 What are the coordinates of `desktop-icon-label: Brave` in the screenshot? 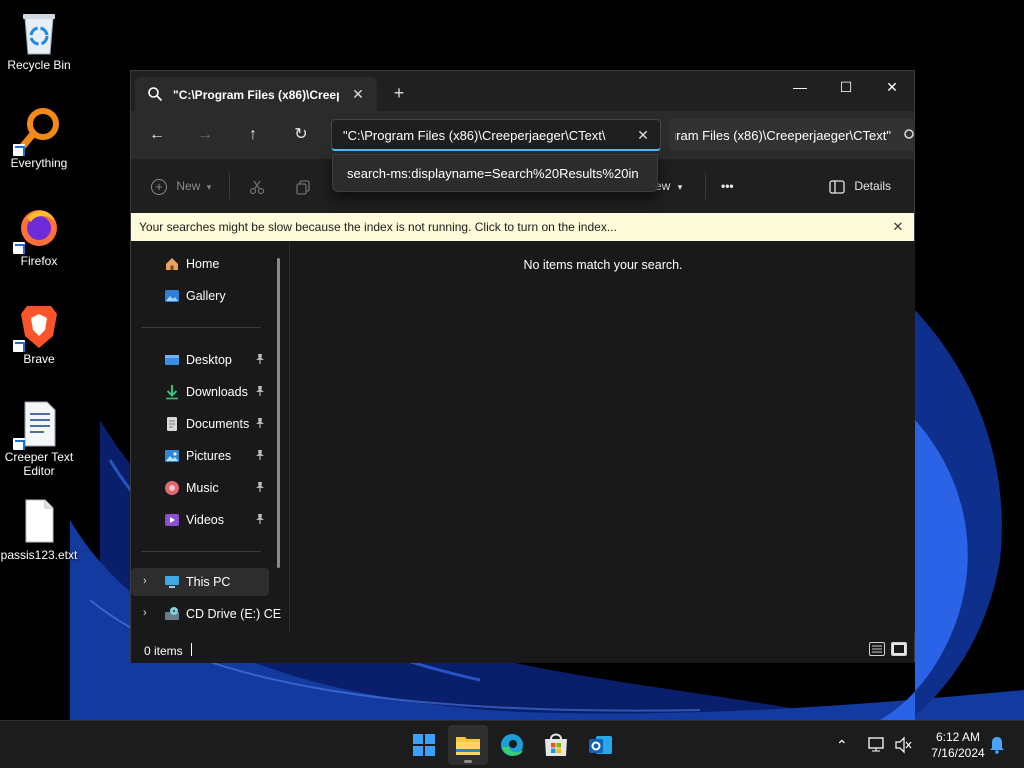 It's located at (39, 359).